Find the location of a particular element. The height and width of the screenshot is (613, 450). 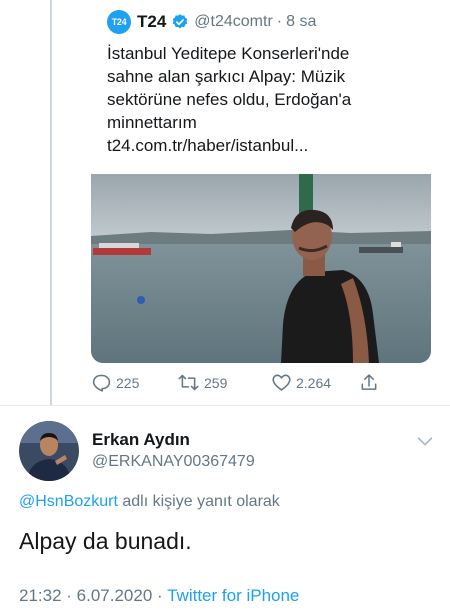

like-count: 2.264 is located at coordinates (314, 382).